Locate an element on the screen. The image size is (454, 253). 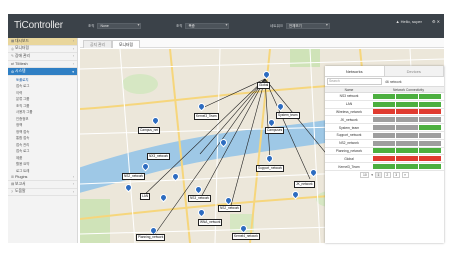
map-label-global: Global is located at coordinates (264, 85).